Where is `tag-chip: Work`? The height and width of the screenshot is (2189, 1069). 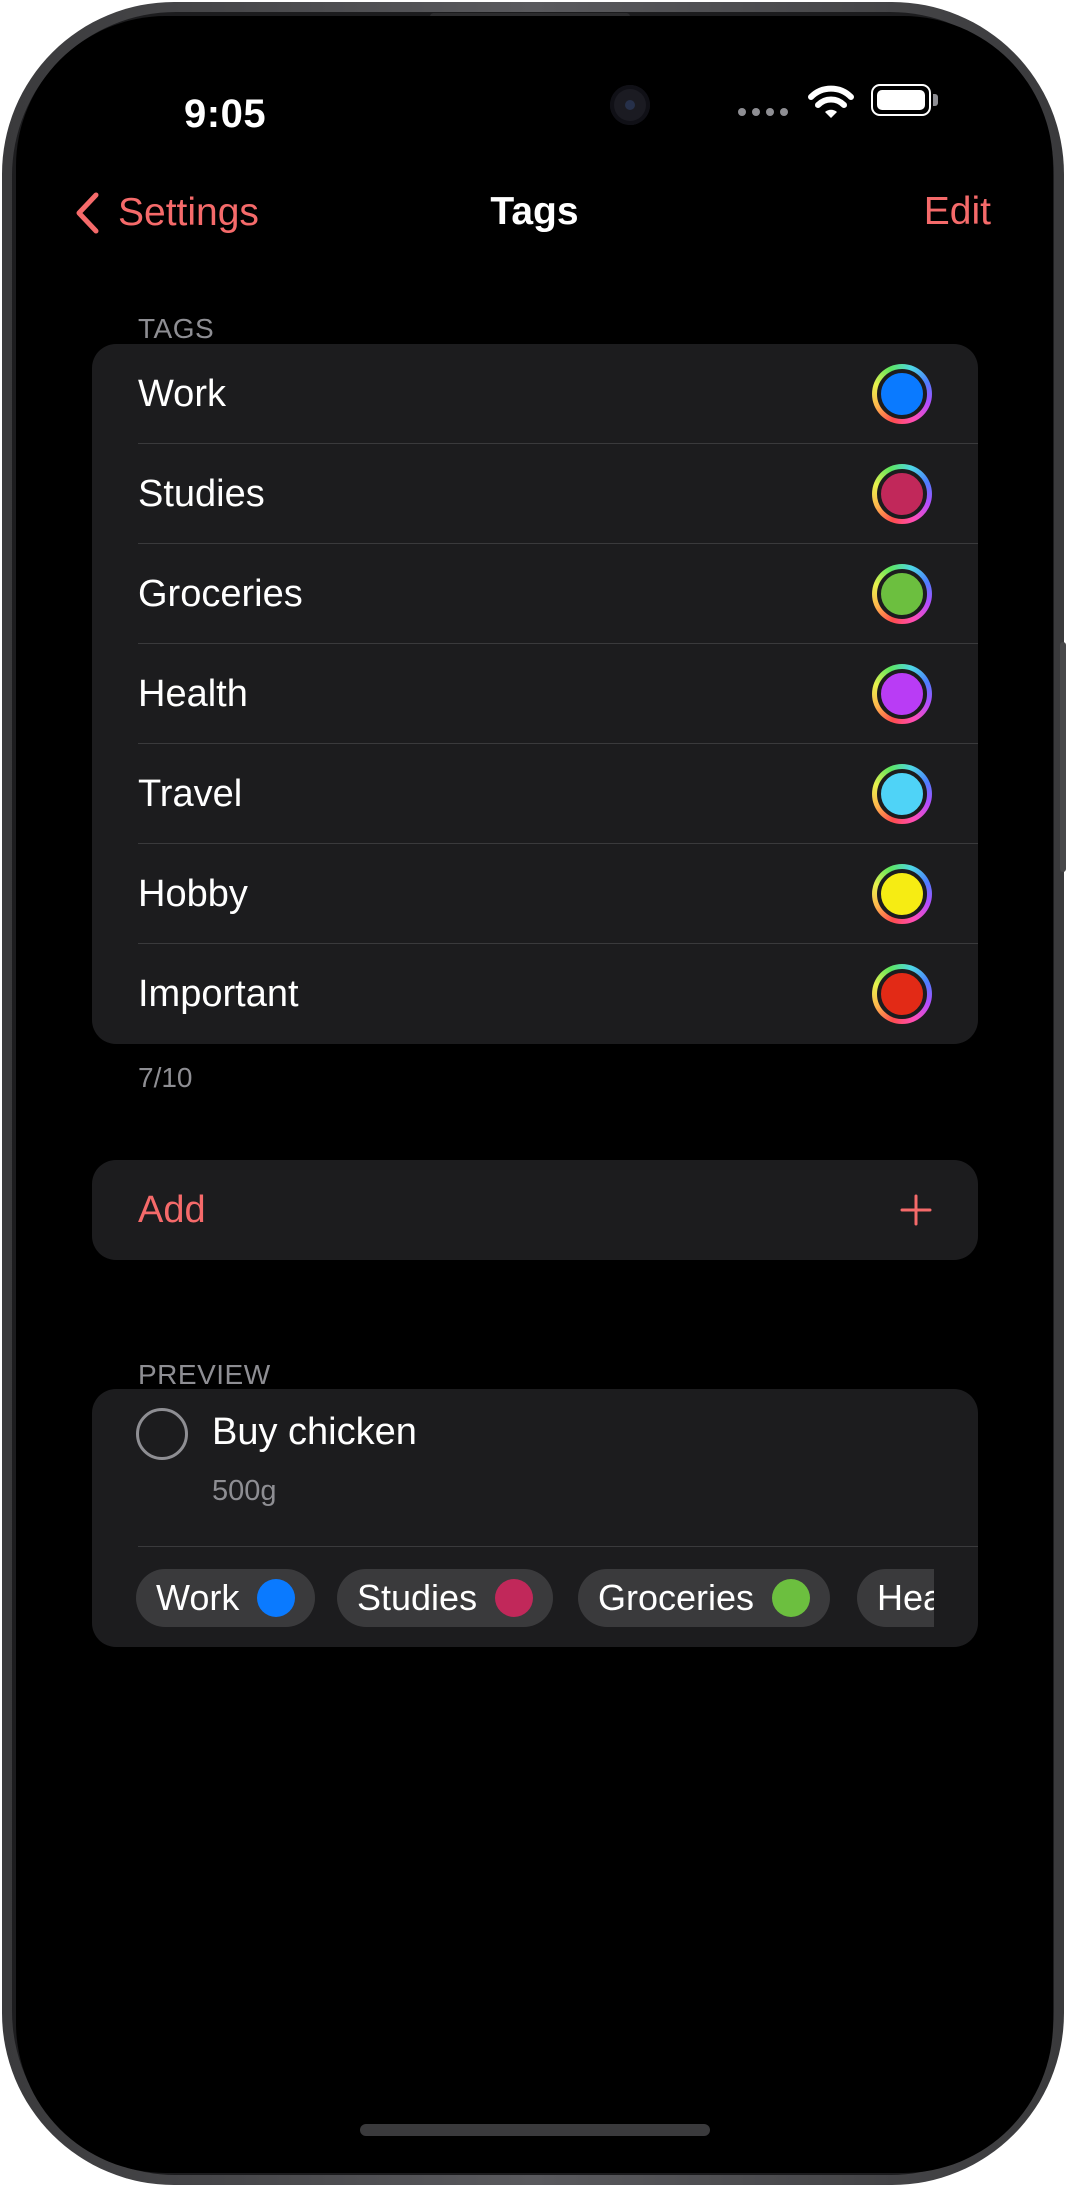 tag-chip: Work is located at coordinates (226, 1598).